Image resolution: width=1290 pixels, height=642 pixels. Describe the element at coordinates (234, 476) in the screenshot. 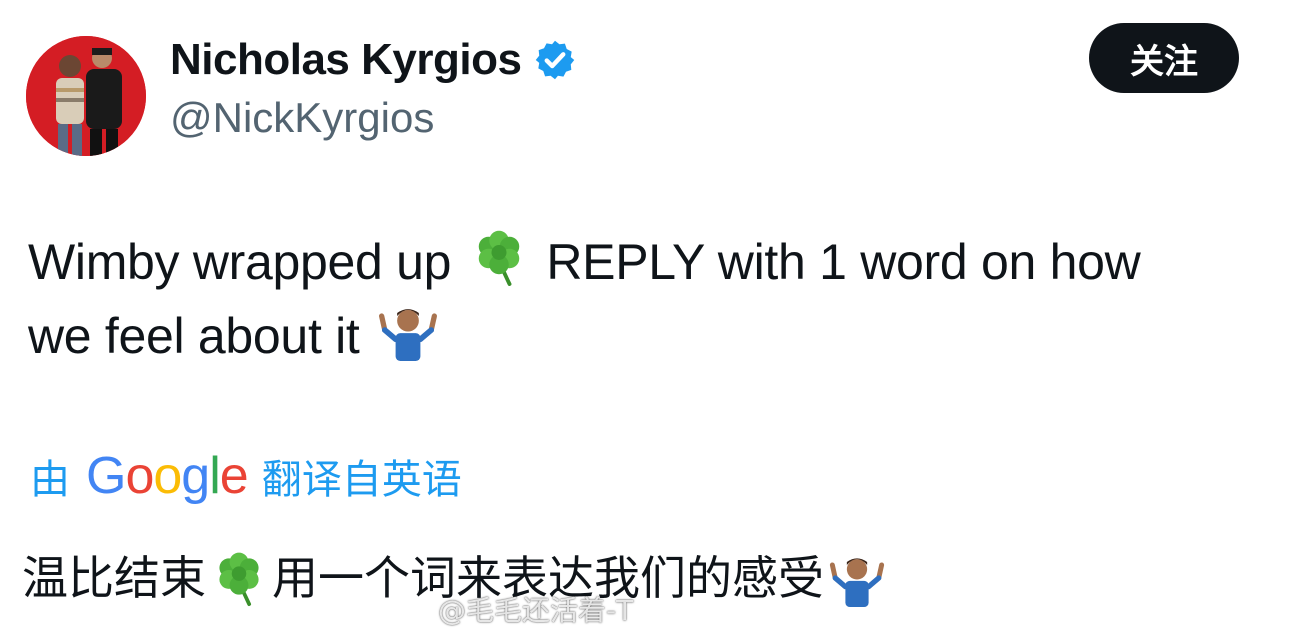

I see `google-letter: e` at that location.